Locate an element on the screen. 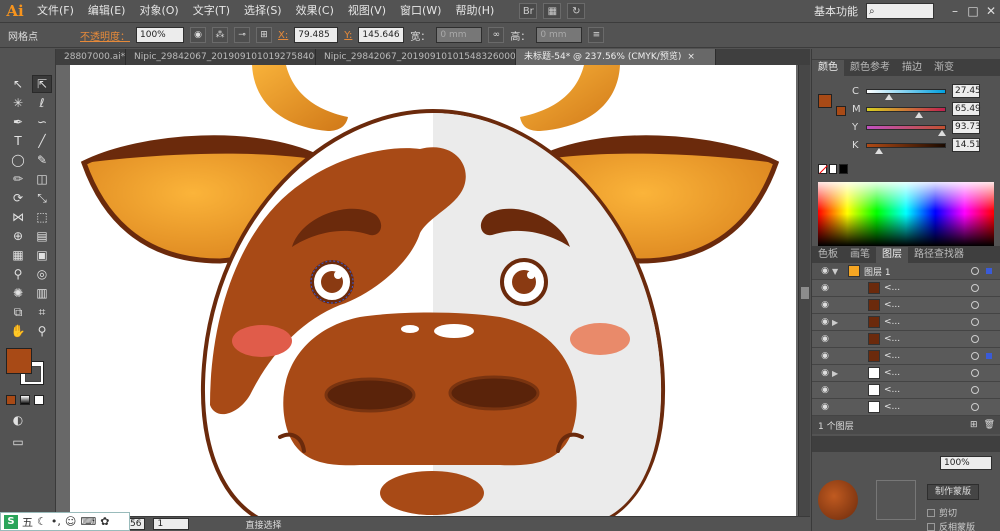 This screenshot has height=531, width=1000. blend-tool-icon: ◎ is located at coordinates (42, 274).